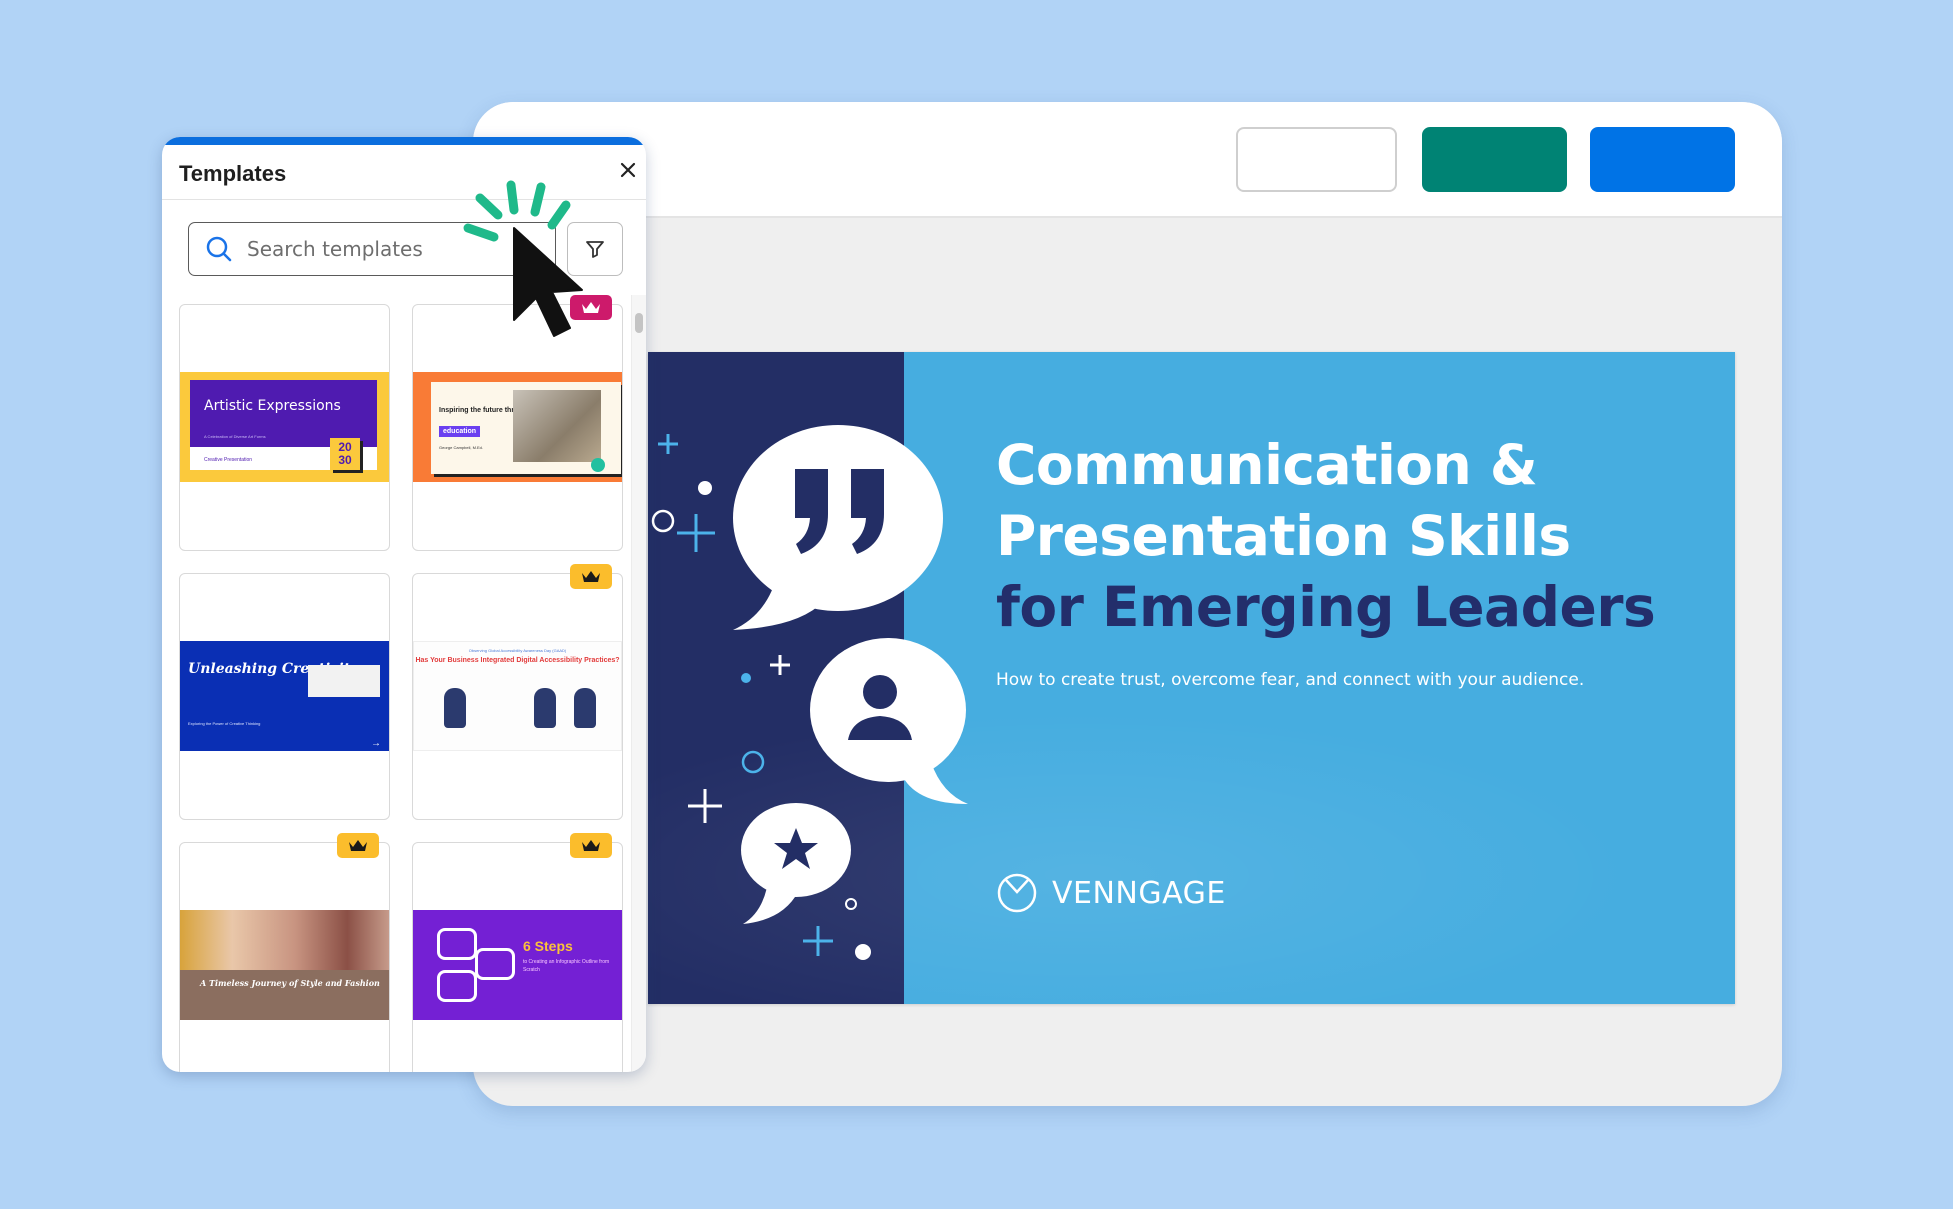 The width and height of the screenshot is (1953, 1209). I want to click on panel-accent-bar, so click(404, 141).